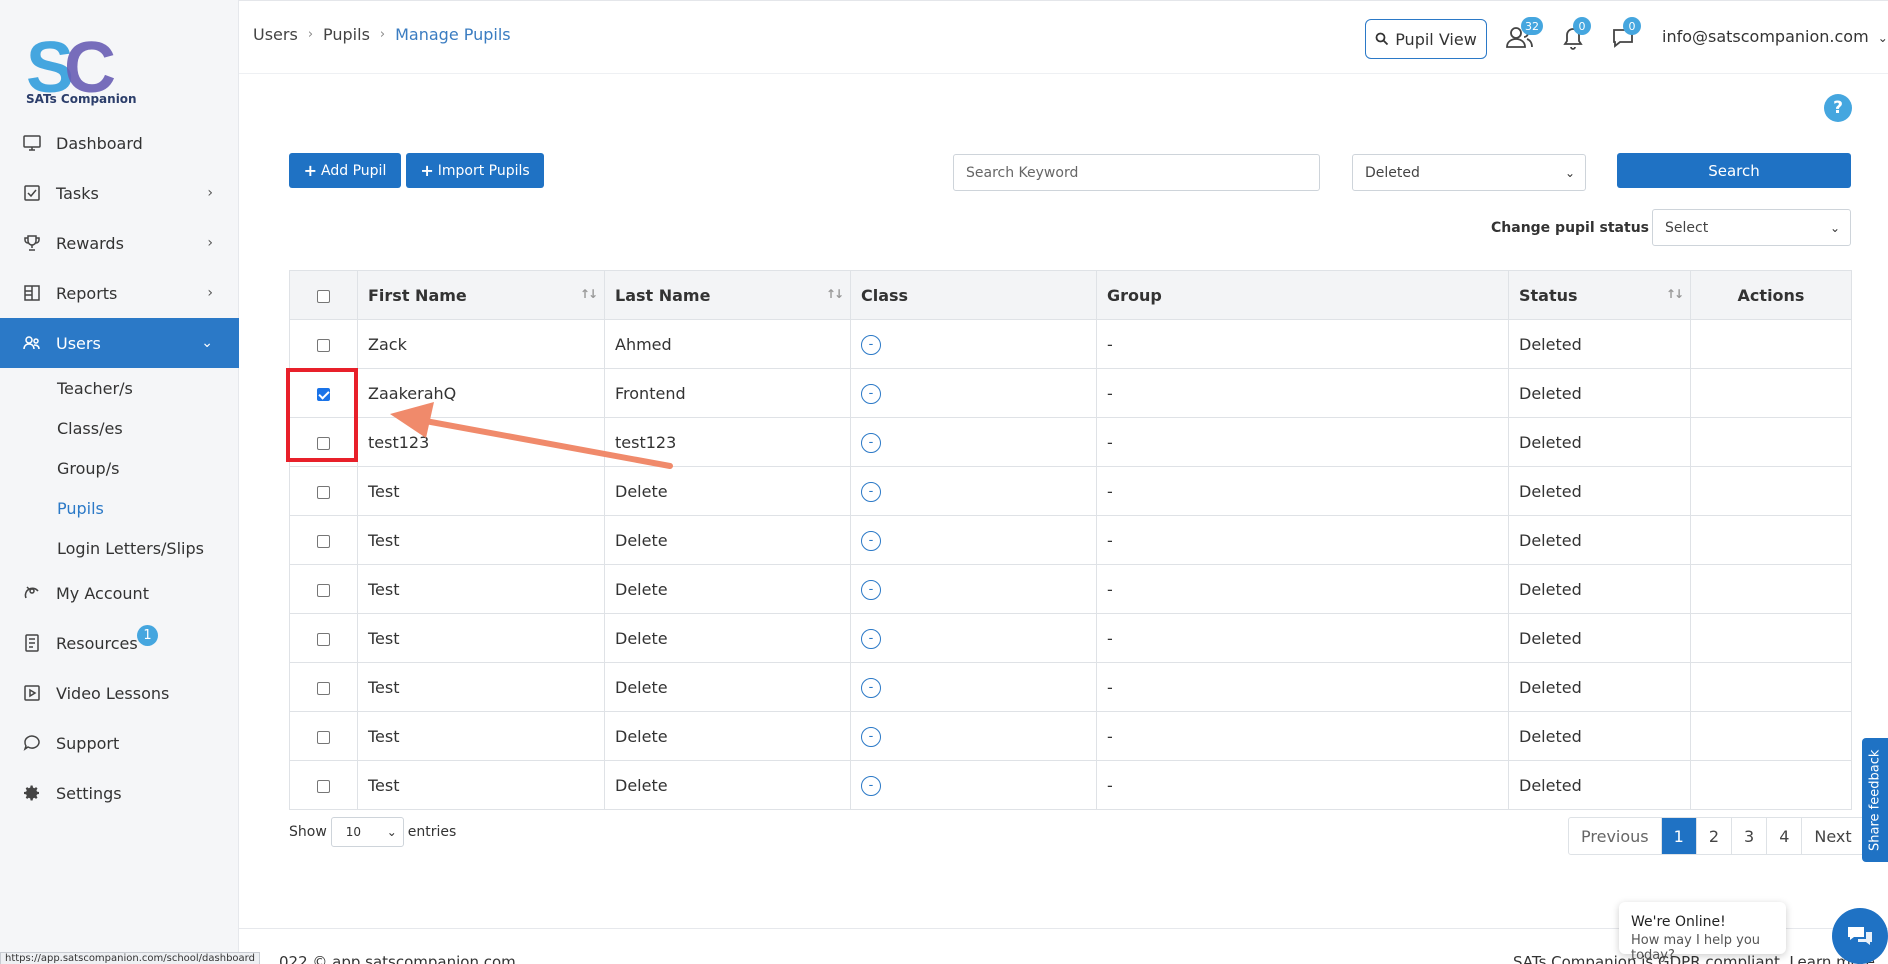 The image size is (1888, 964). I want to click on plus-icon: +, so click(310, 170).